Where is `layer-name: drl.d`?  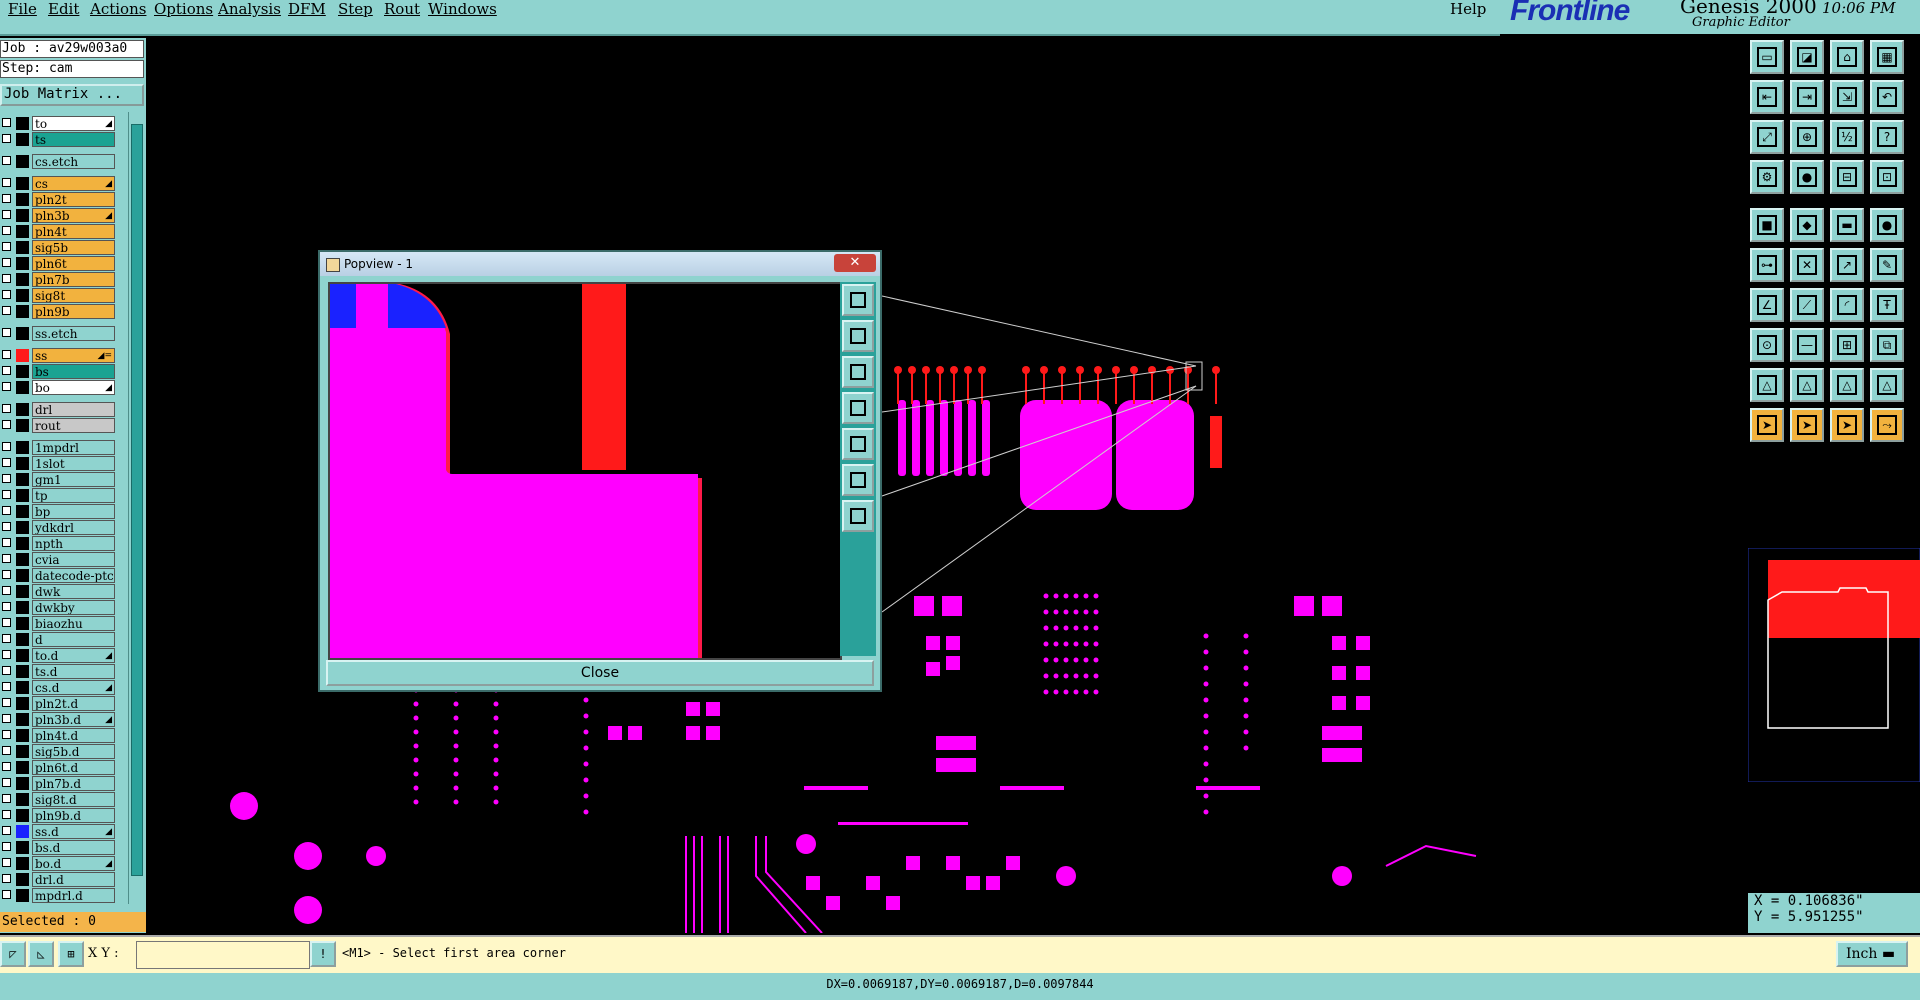
layer-name: drl.d is located at coordinates (73, 879).